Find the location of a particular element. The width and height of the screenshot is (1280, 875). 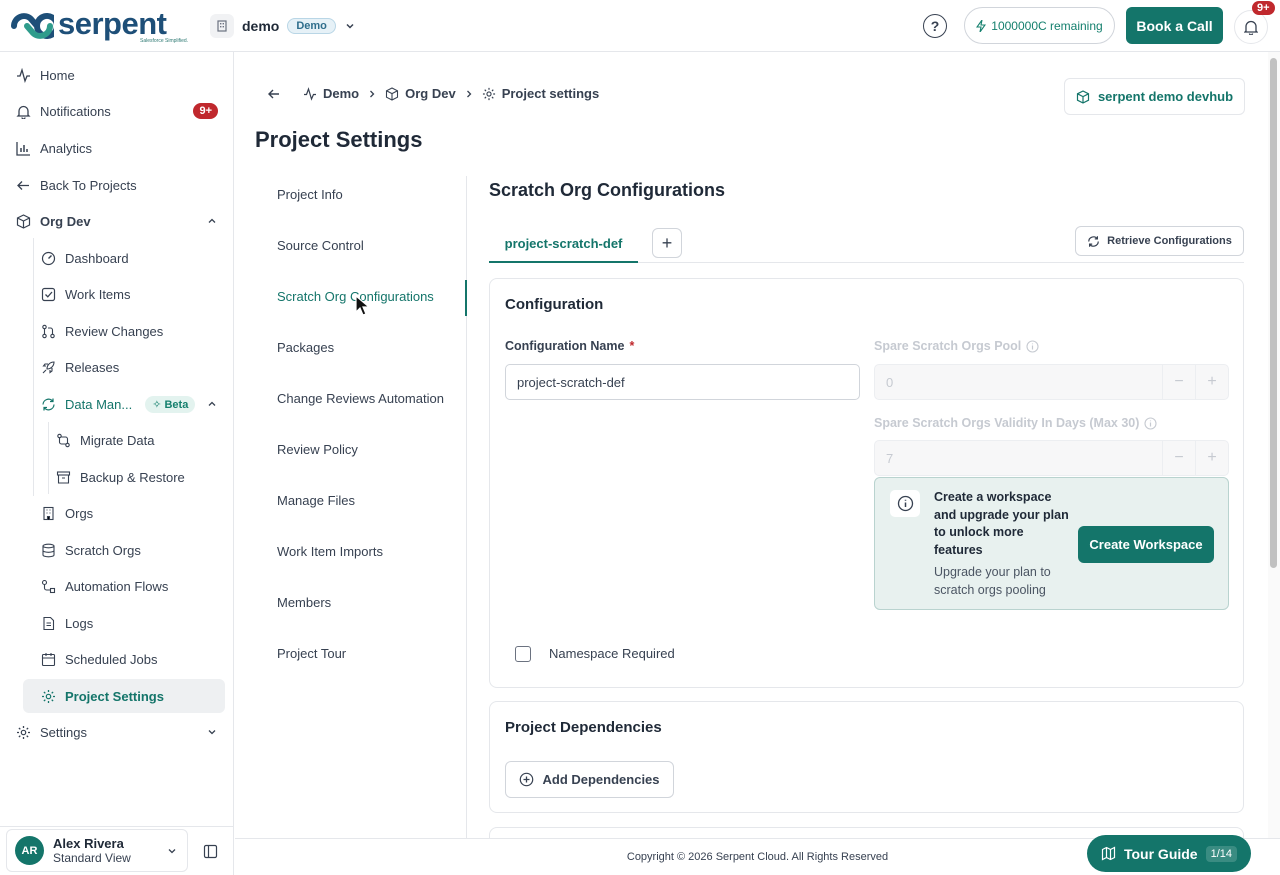

sidebar-item-back-to-projects: Back To Projects is located at coordinates (117, 185).